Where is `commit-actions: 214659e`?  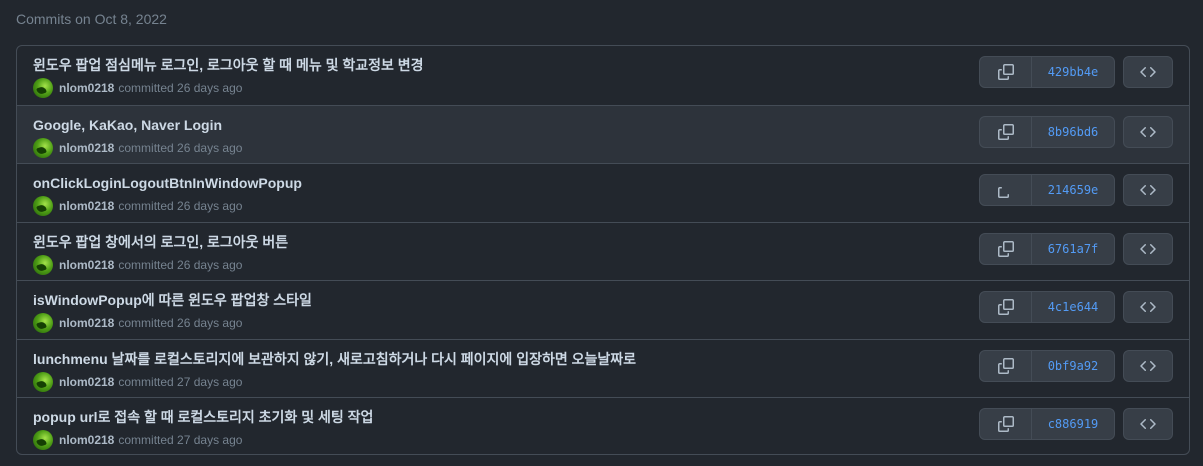 commit-actions: 214659e is located at coordinates (1047, 190).